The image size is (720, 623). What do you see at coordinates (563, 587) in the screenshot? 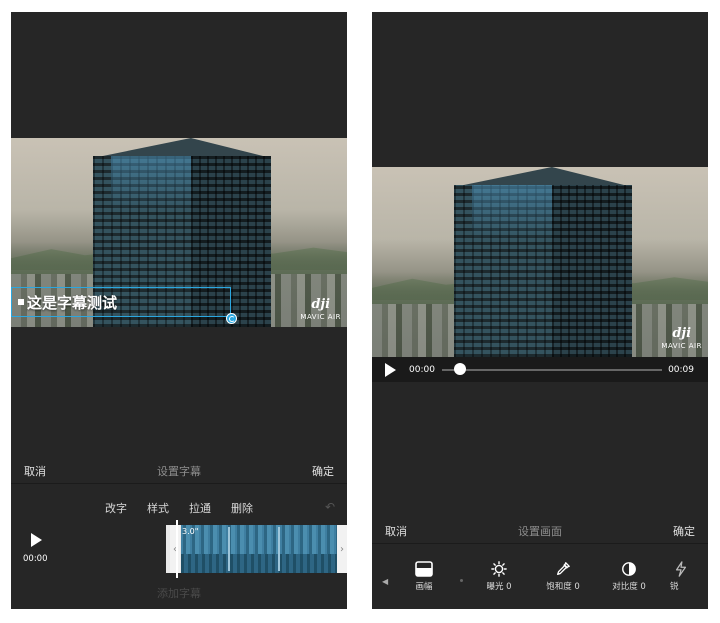
I see `adjust-label: 饱和度 0` at bounding box center [563, 587].